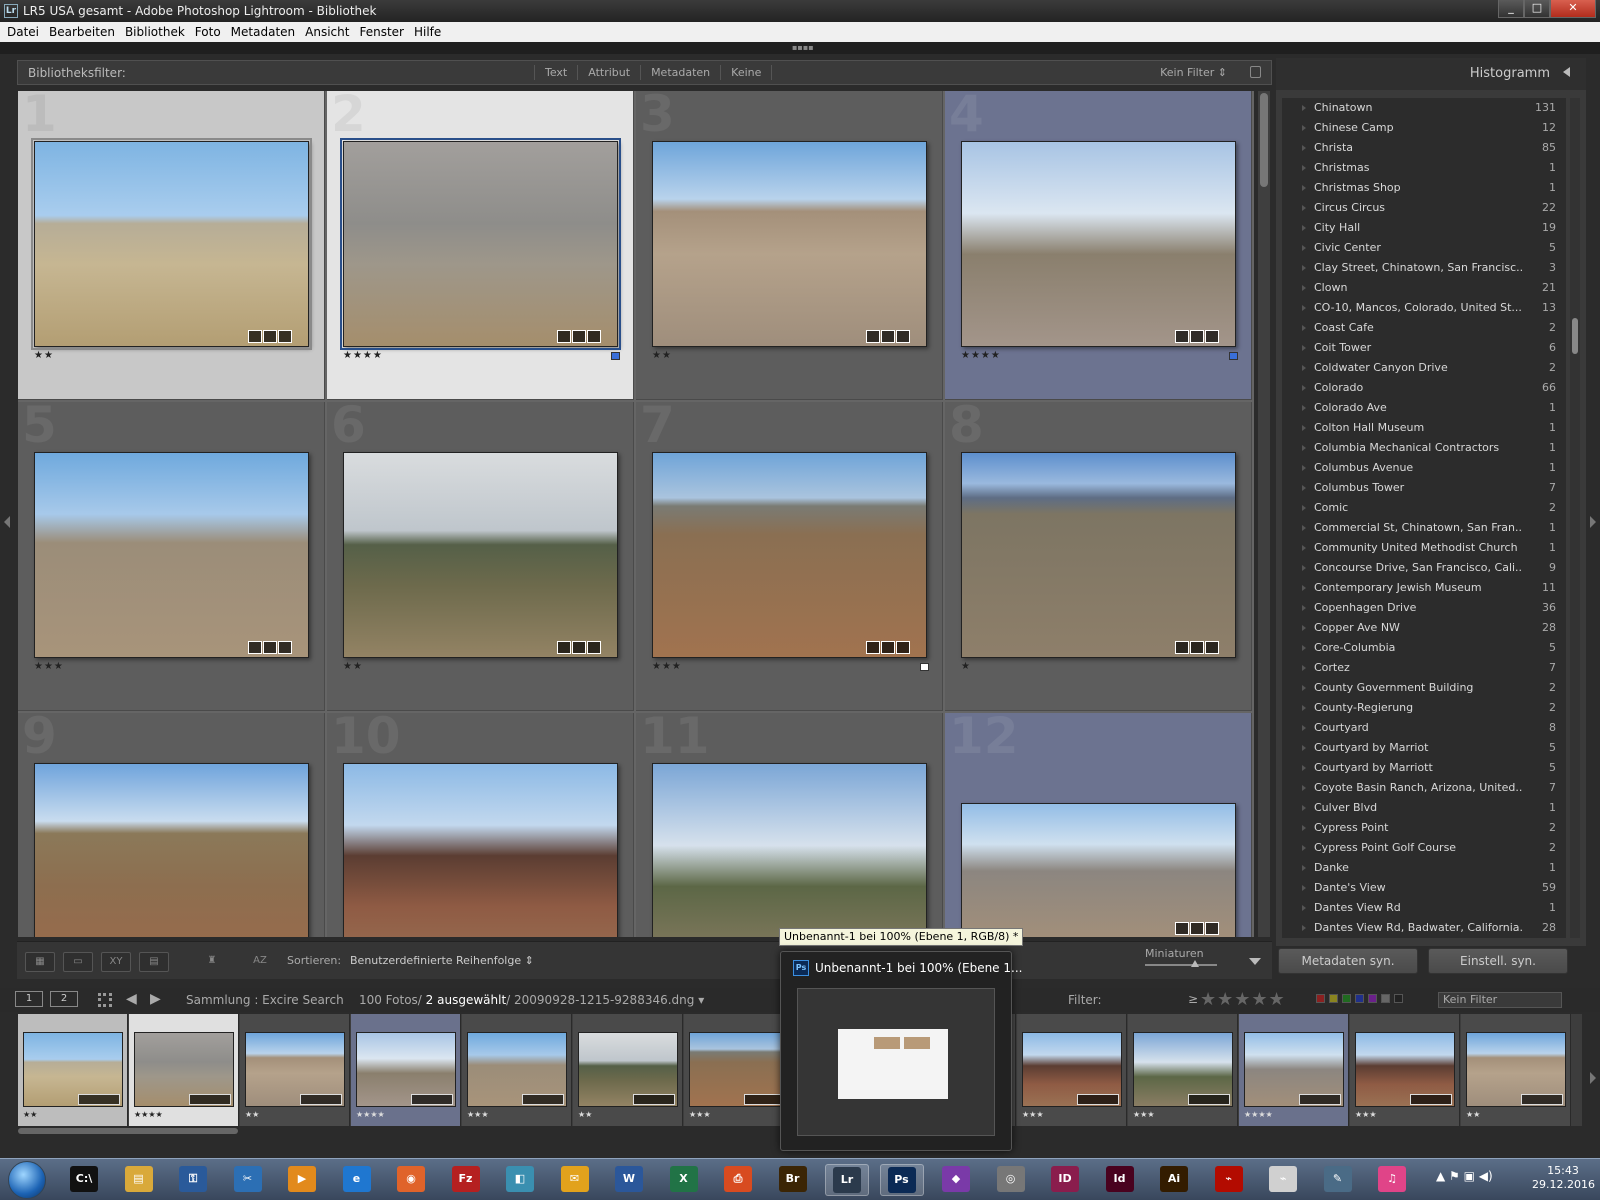 This screenshot has width=1600, height=1200. I want to click on forward-arrow-icon: ▶, so click(155, 999).